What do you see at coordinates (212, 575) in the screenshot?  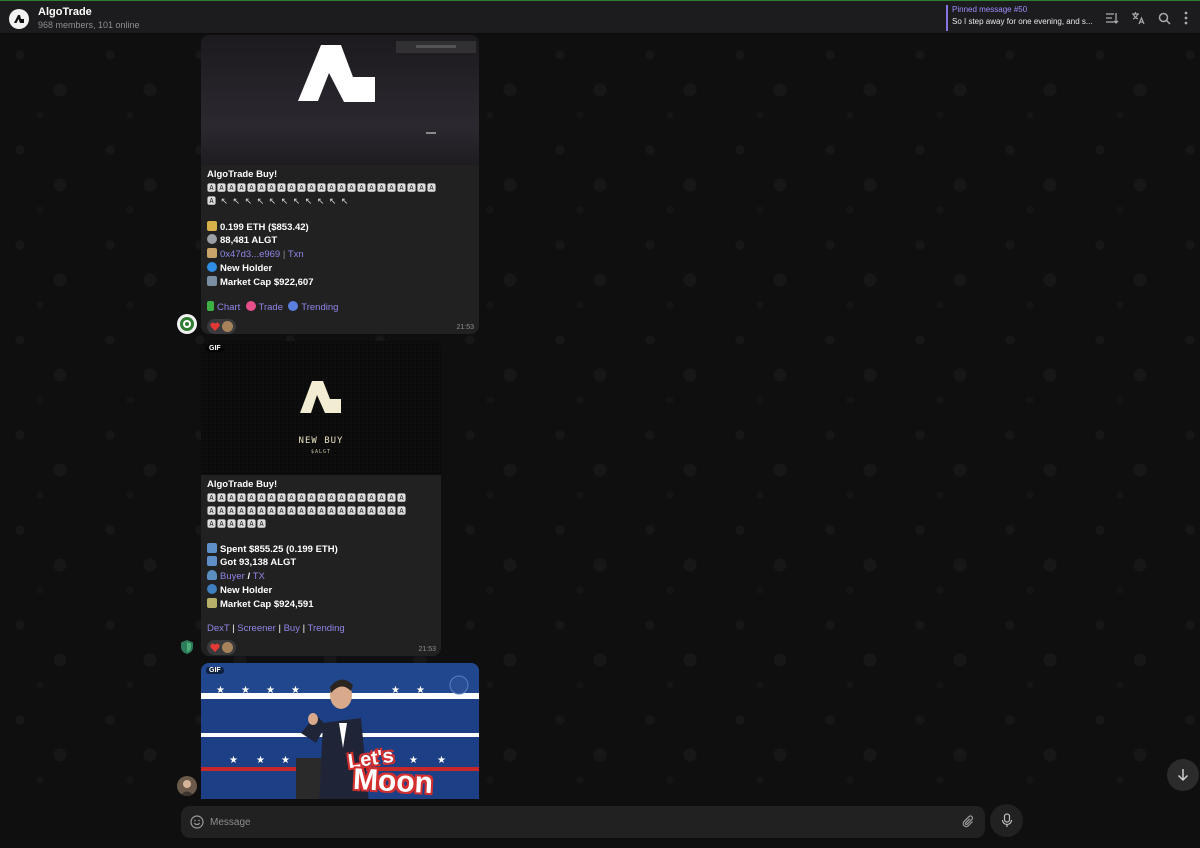 I see `person-icon` at bounding box center [212, 575].